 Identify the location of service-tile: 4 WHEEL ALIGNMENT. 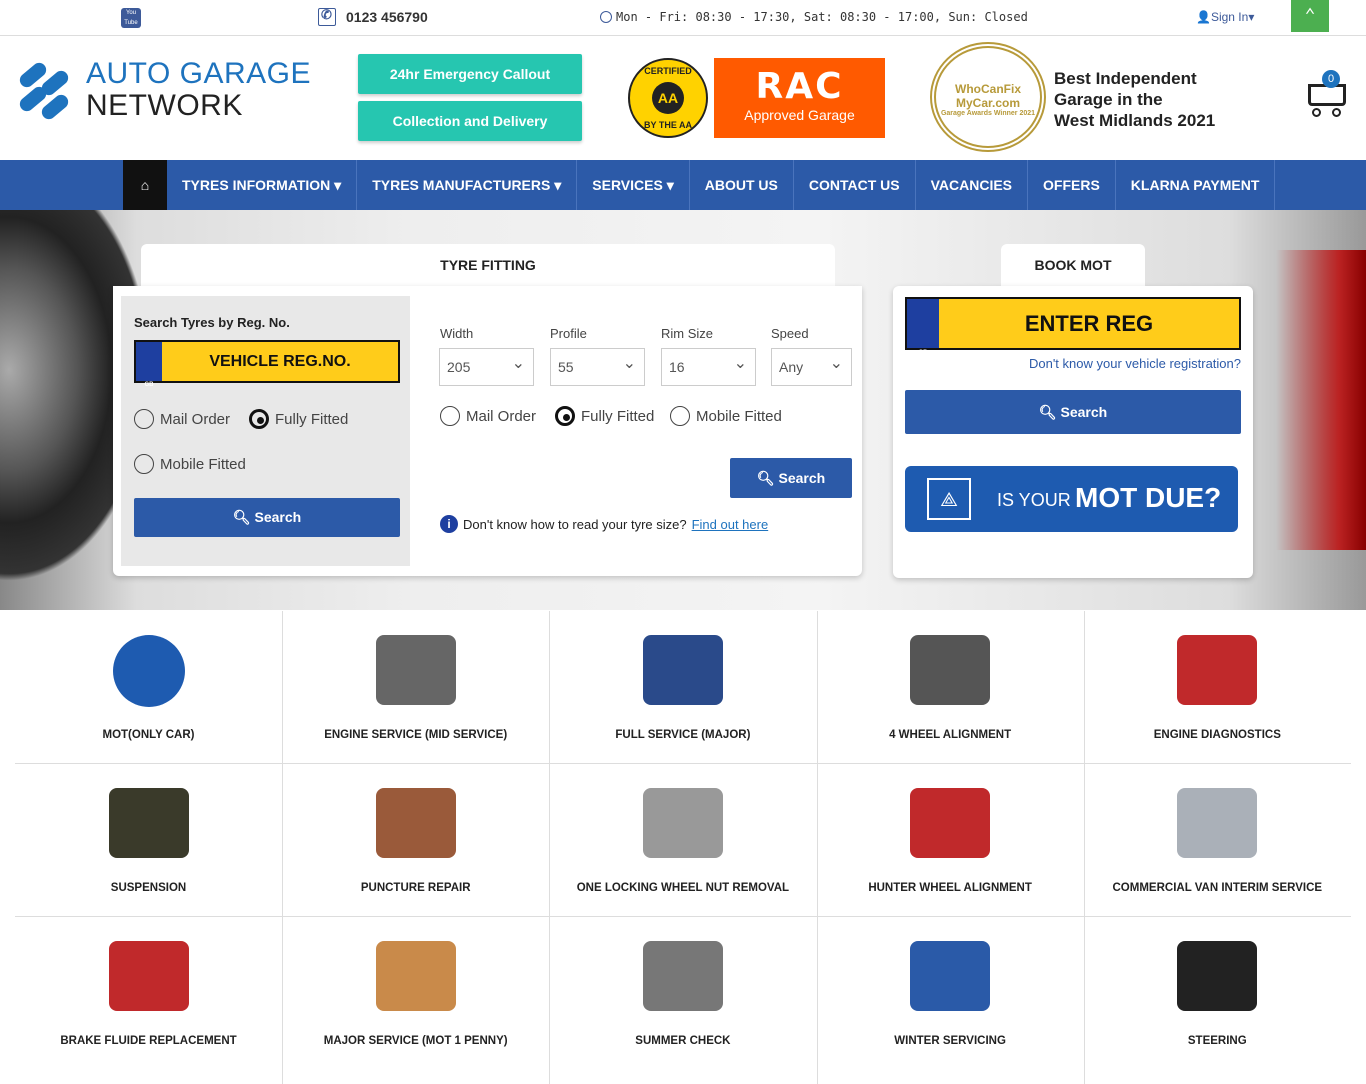
(950, 687).